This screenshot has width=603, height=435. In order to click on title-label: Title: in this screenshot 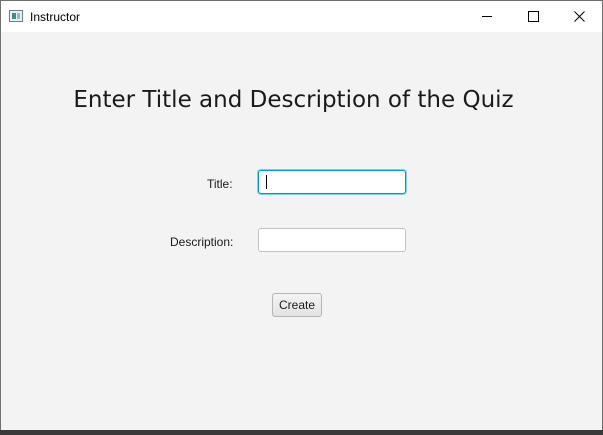, I will do `click(220, 184)`.